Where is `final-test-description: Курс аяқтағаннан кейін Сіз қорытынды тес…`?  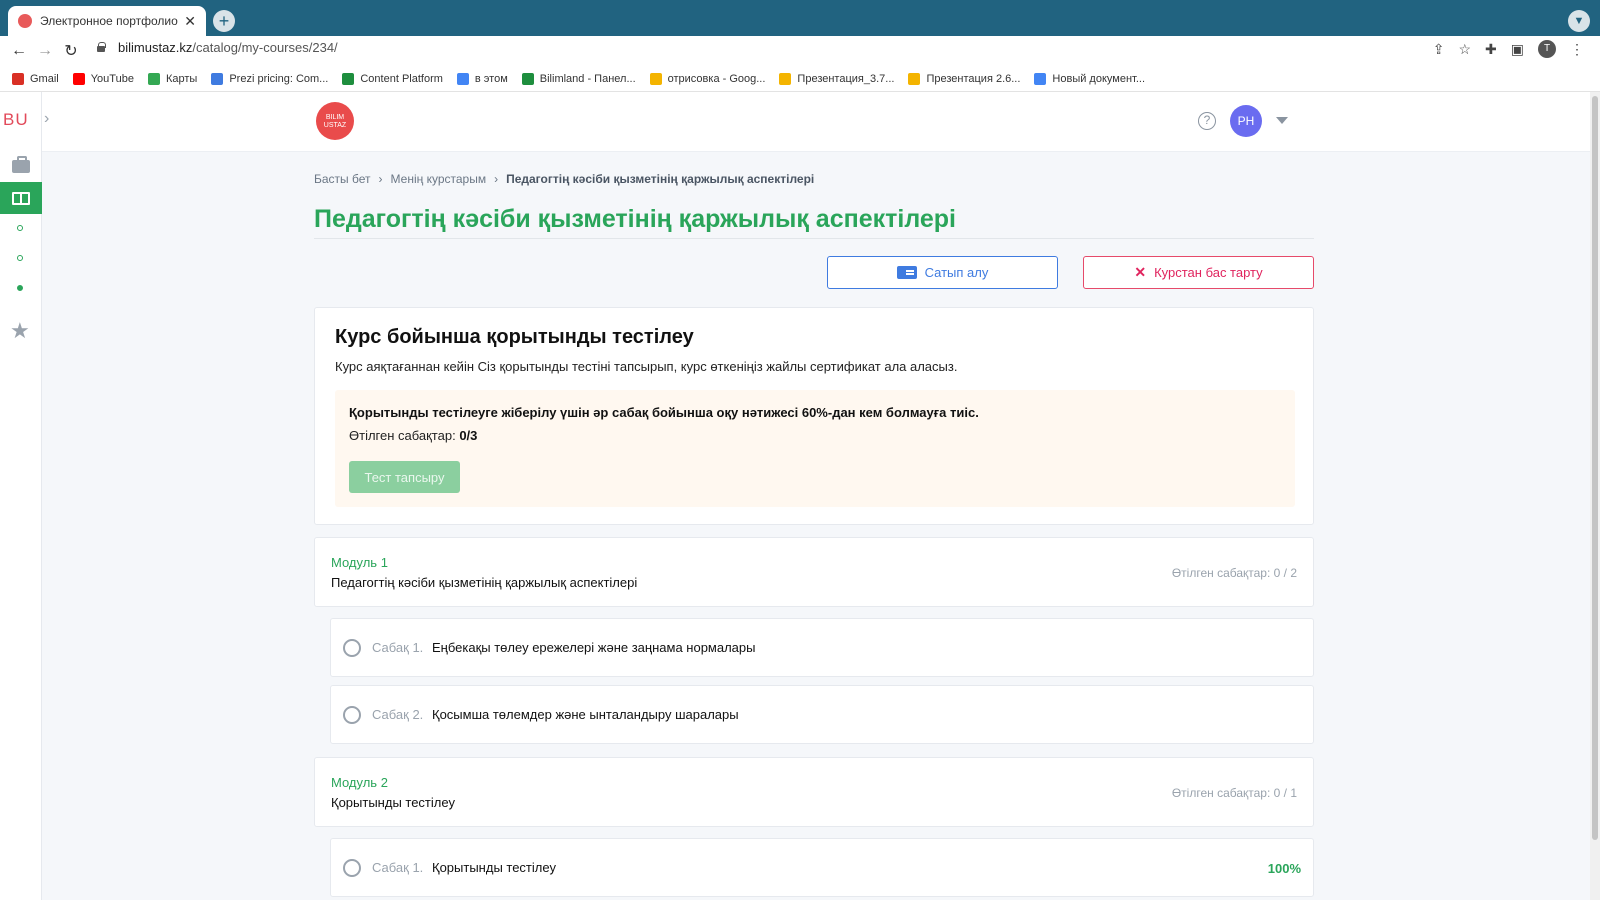
final-test-description: Курс аяқтағаннан кейін Сіз қорытынды тес… is located at coordinates (646, 366).